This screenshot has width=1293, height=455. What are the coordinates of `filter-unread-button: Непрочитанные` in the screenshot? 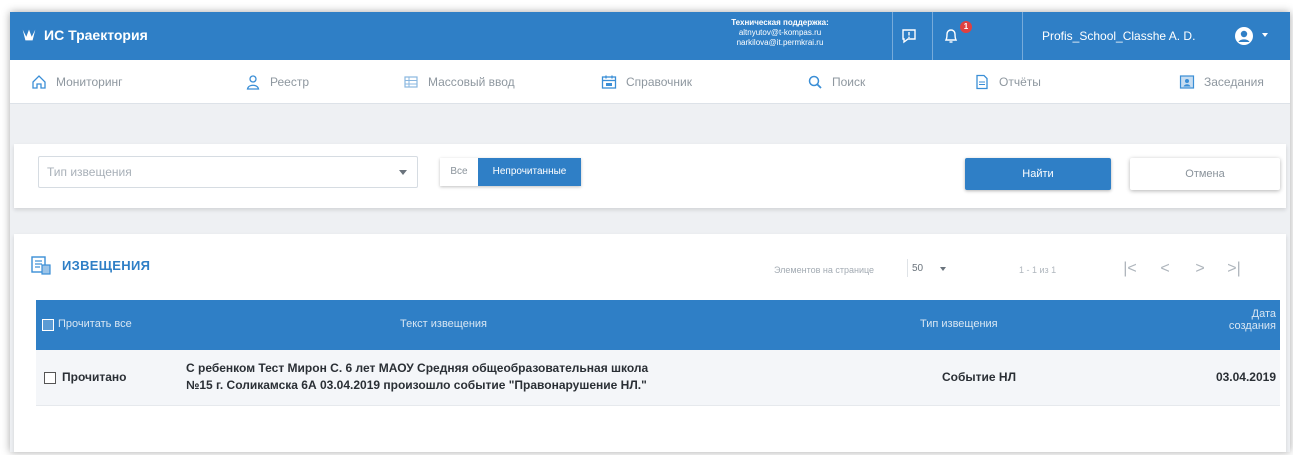 It's located at (529, 172).